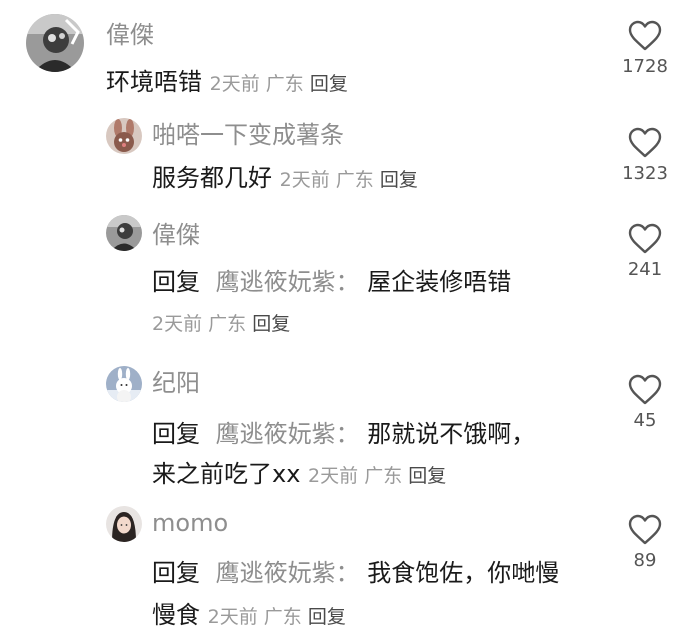 This screenshot has height=640, width=690. I want to click on like-button: 1728, so click(645, 48).